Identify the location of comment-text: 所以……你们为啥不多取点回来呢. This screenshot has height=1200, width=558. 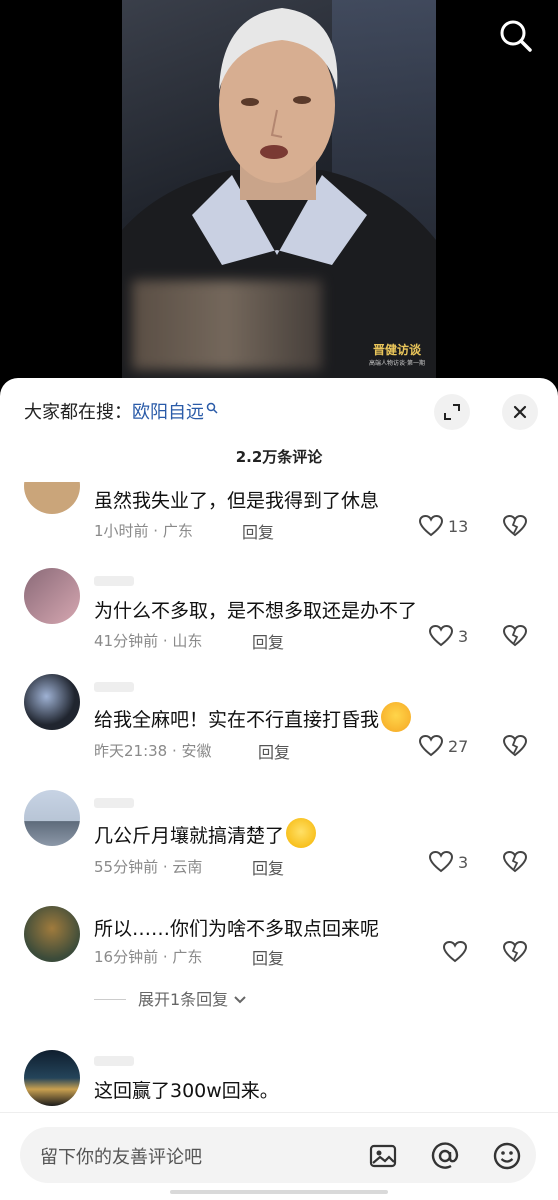
(237, 929).